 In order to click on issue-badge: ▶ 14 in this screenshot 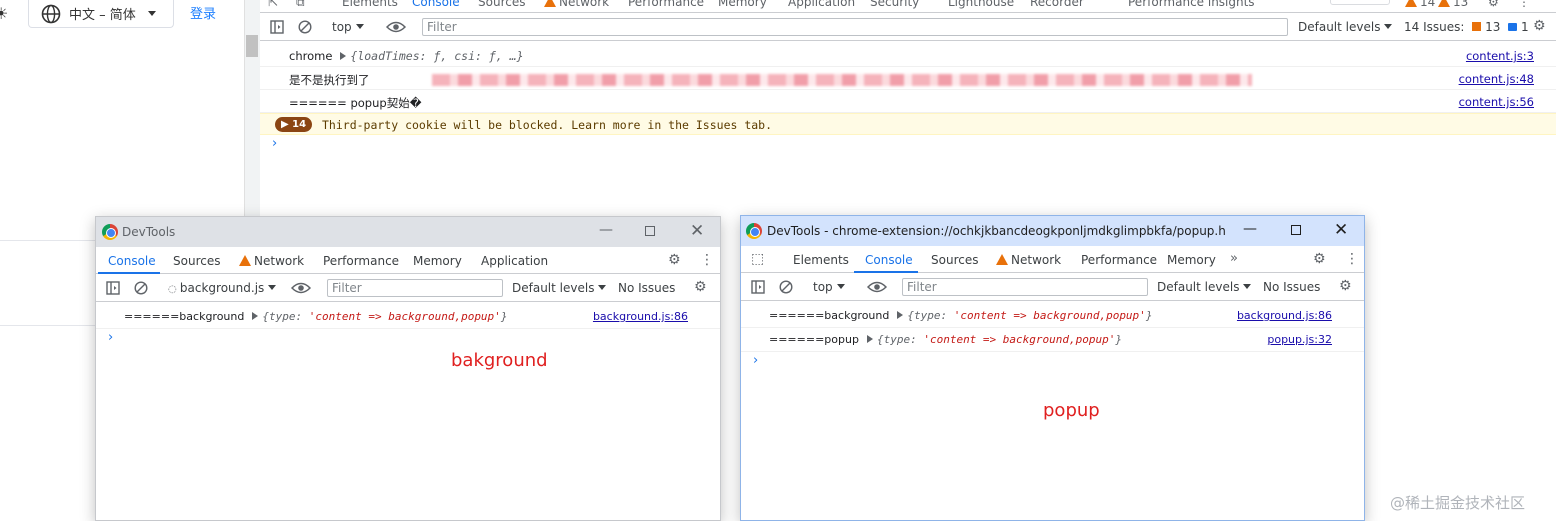, I will do `click(294, 124)`.